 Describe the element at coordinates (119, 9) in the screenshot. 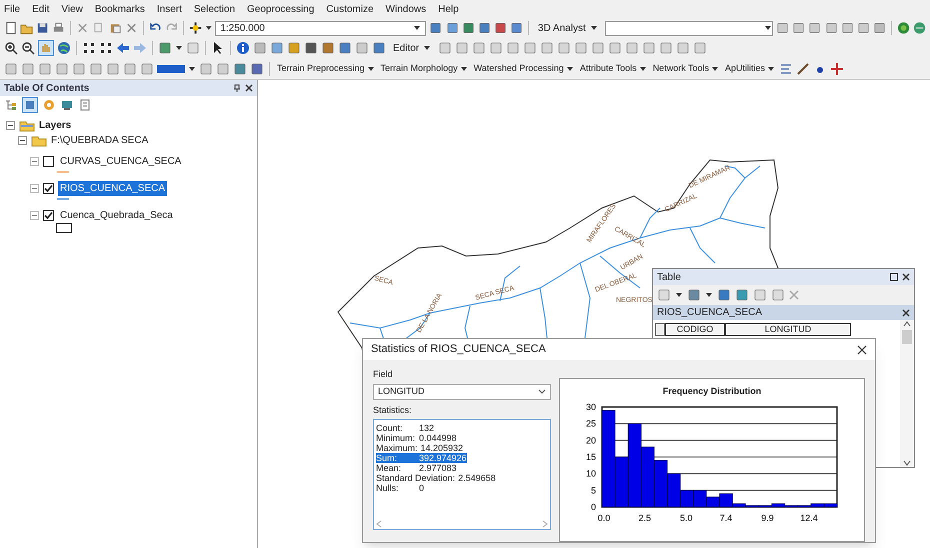

I see `menu-item: Bookmarks` at that location.